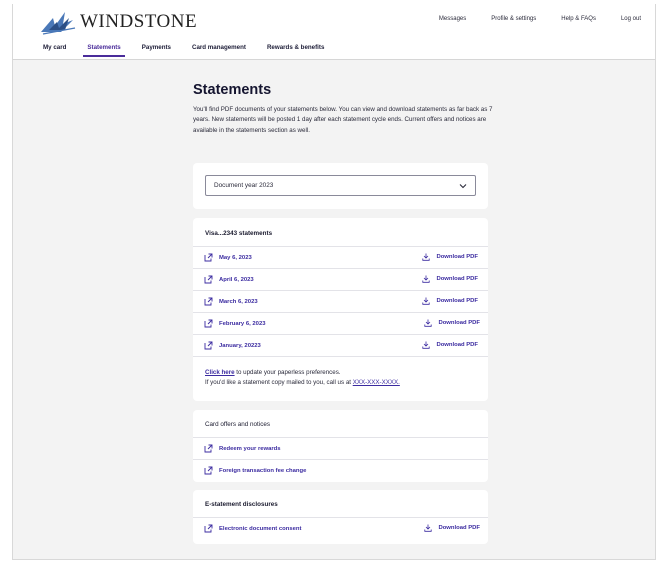  Describe the element at coordinates (58, 23) in the screenshot. I see `windstone-bird-icon` at that location.